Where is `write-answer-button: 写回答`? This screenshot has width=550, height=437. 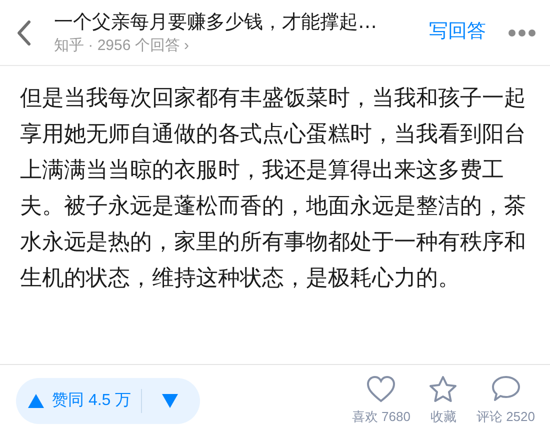
write-answer-button: 写回答 is located at coordinates (457, 32).